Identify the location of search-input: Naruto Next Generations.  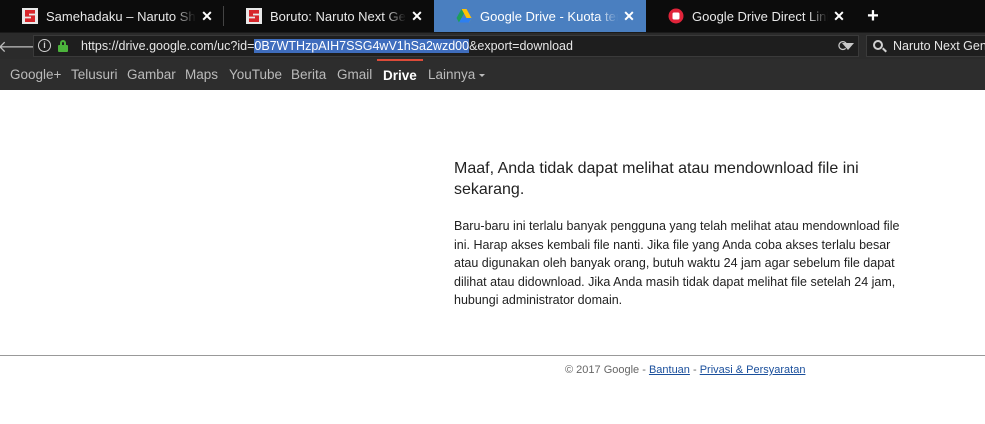
(925, 46).